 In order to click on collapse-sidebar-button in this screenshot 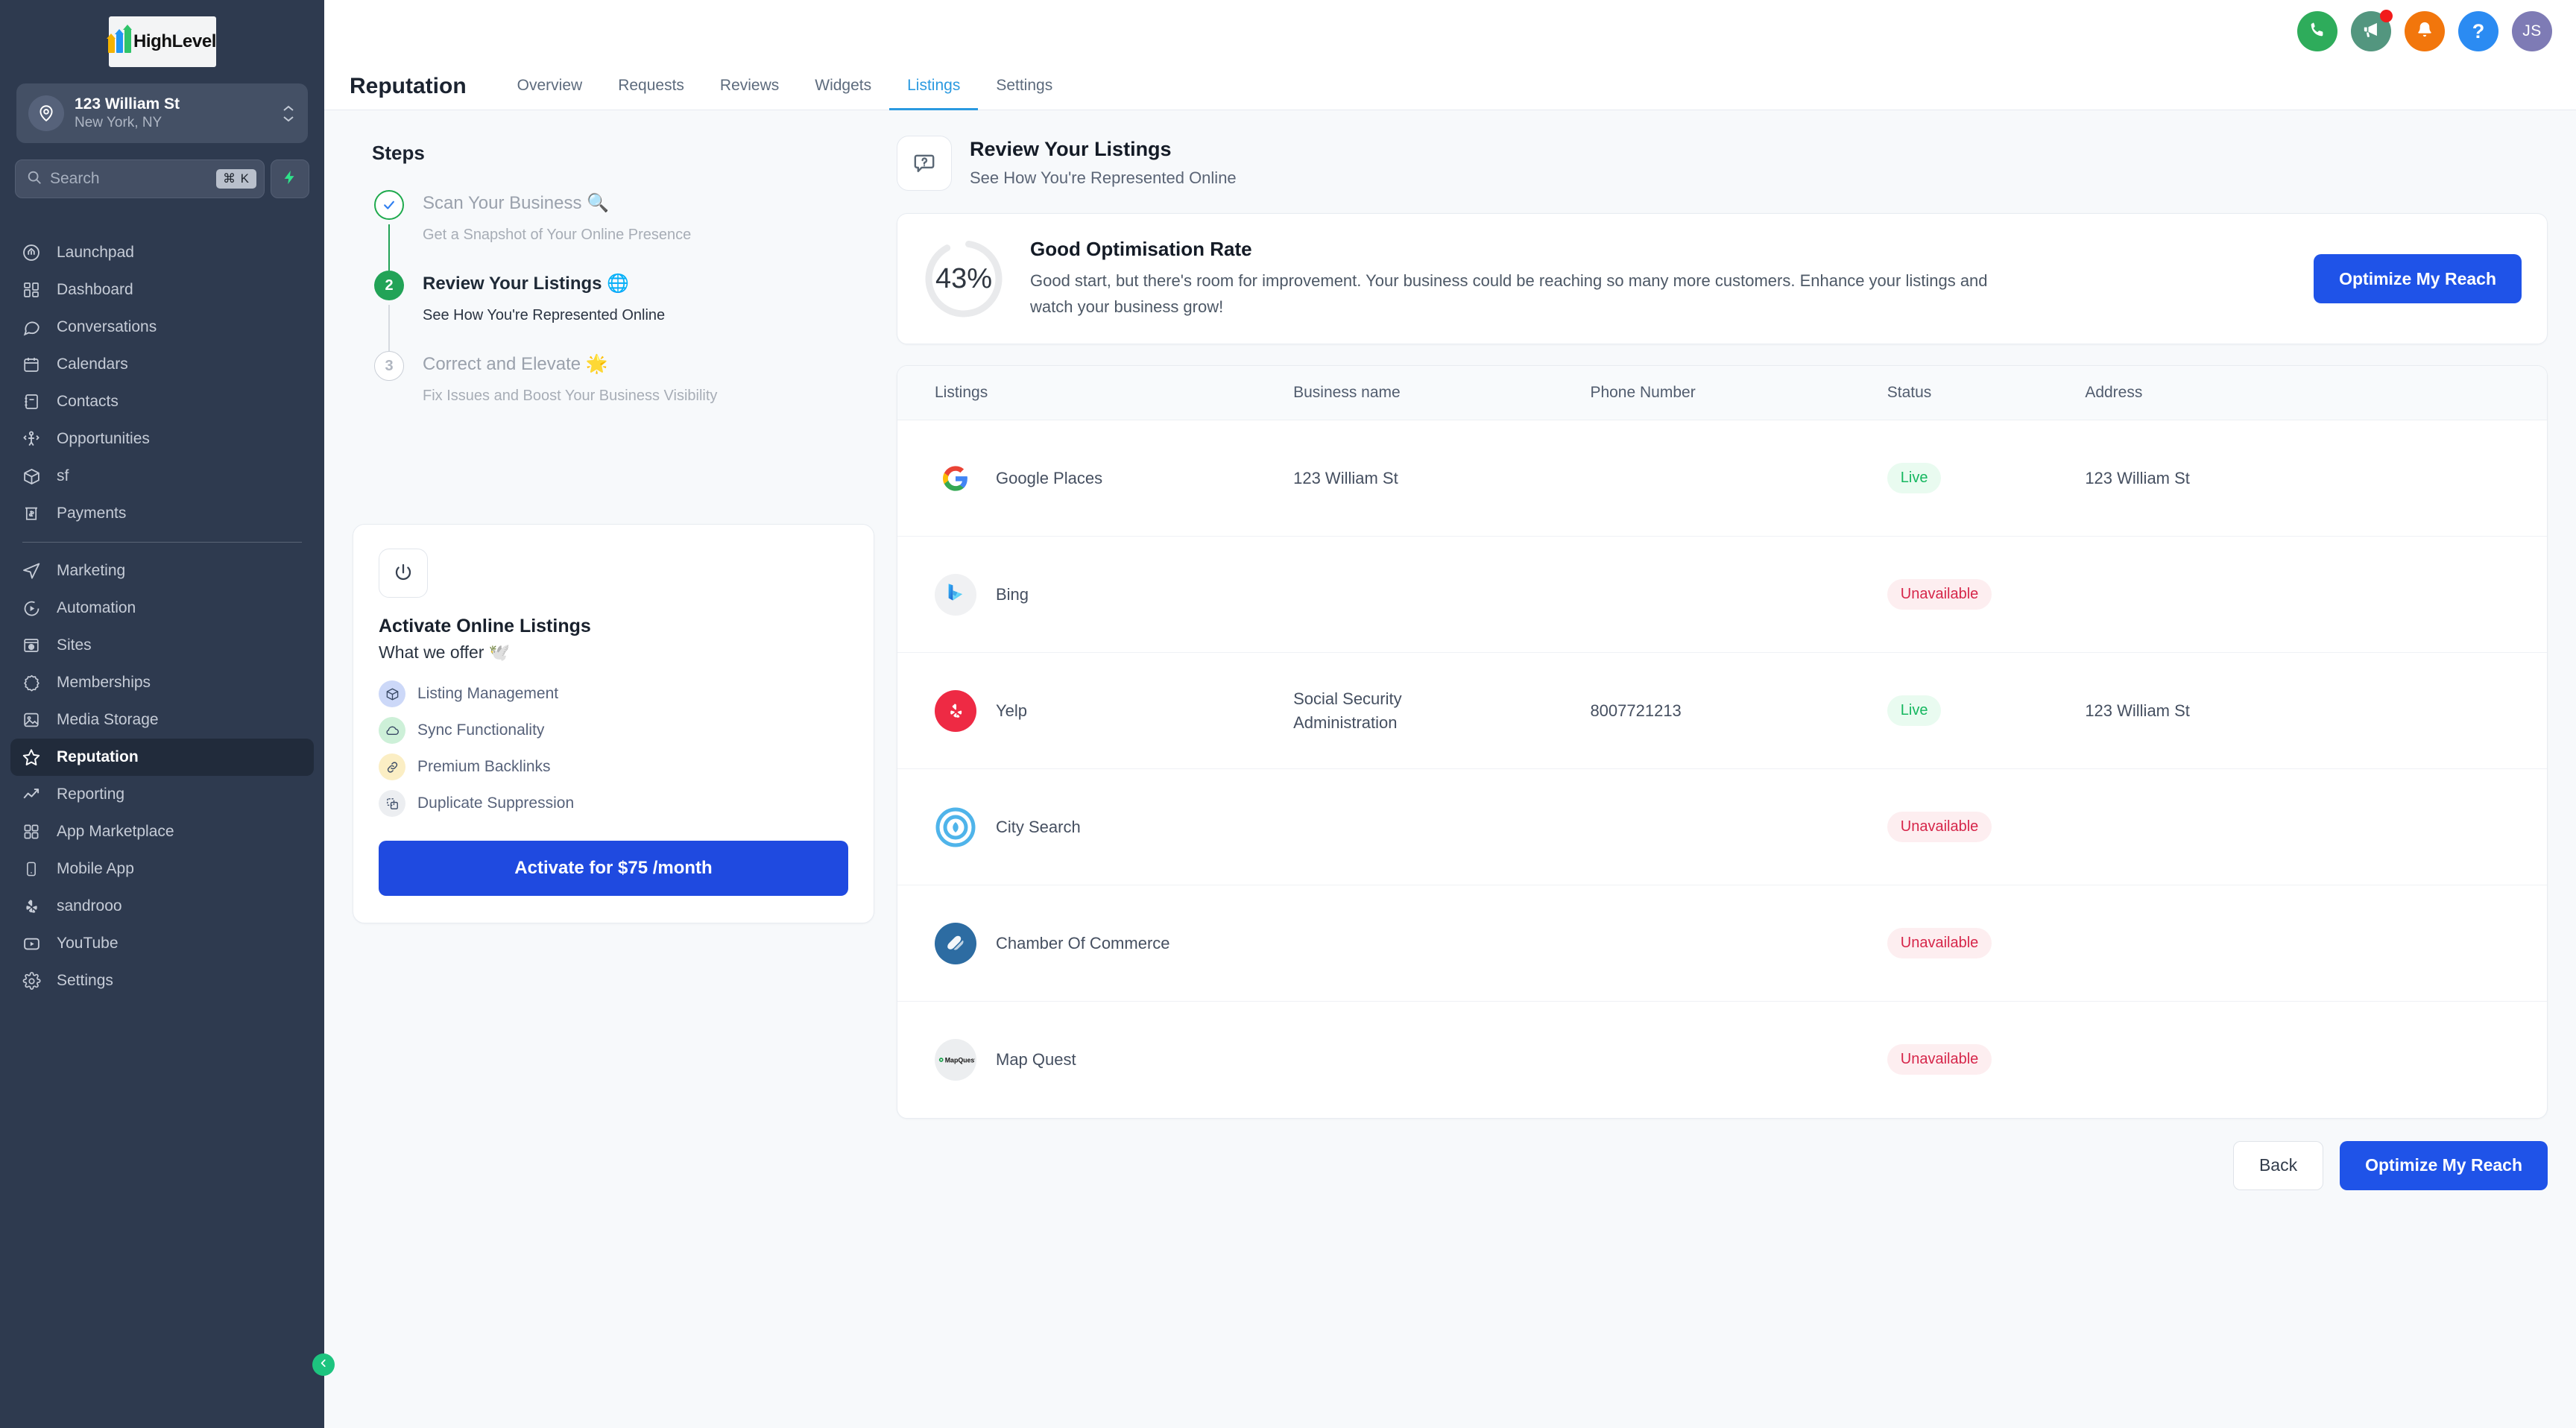, I will do `click(323, 1364)`.